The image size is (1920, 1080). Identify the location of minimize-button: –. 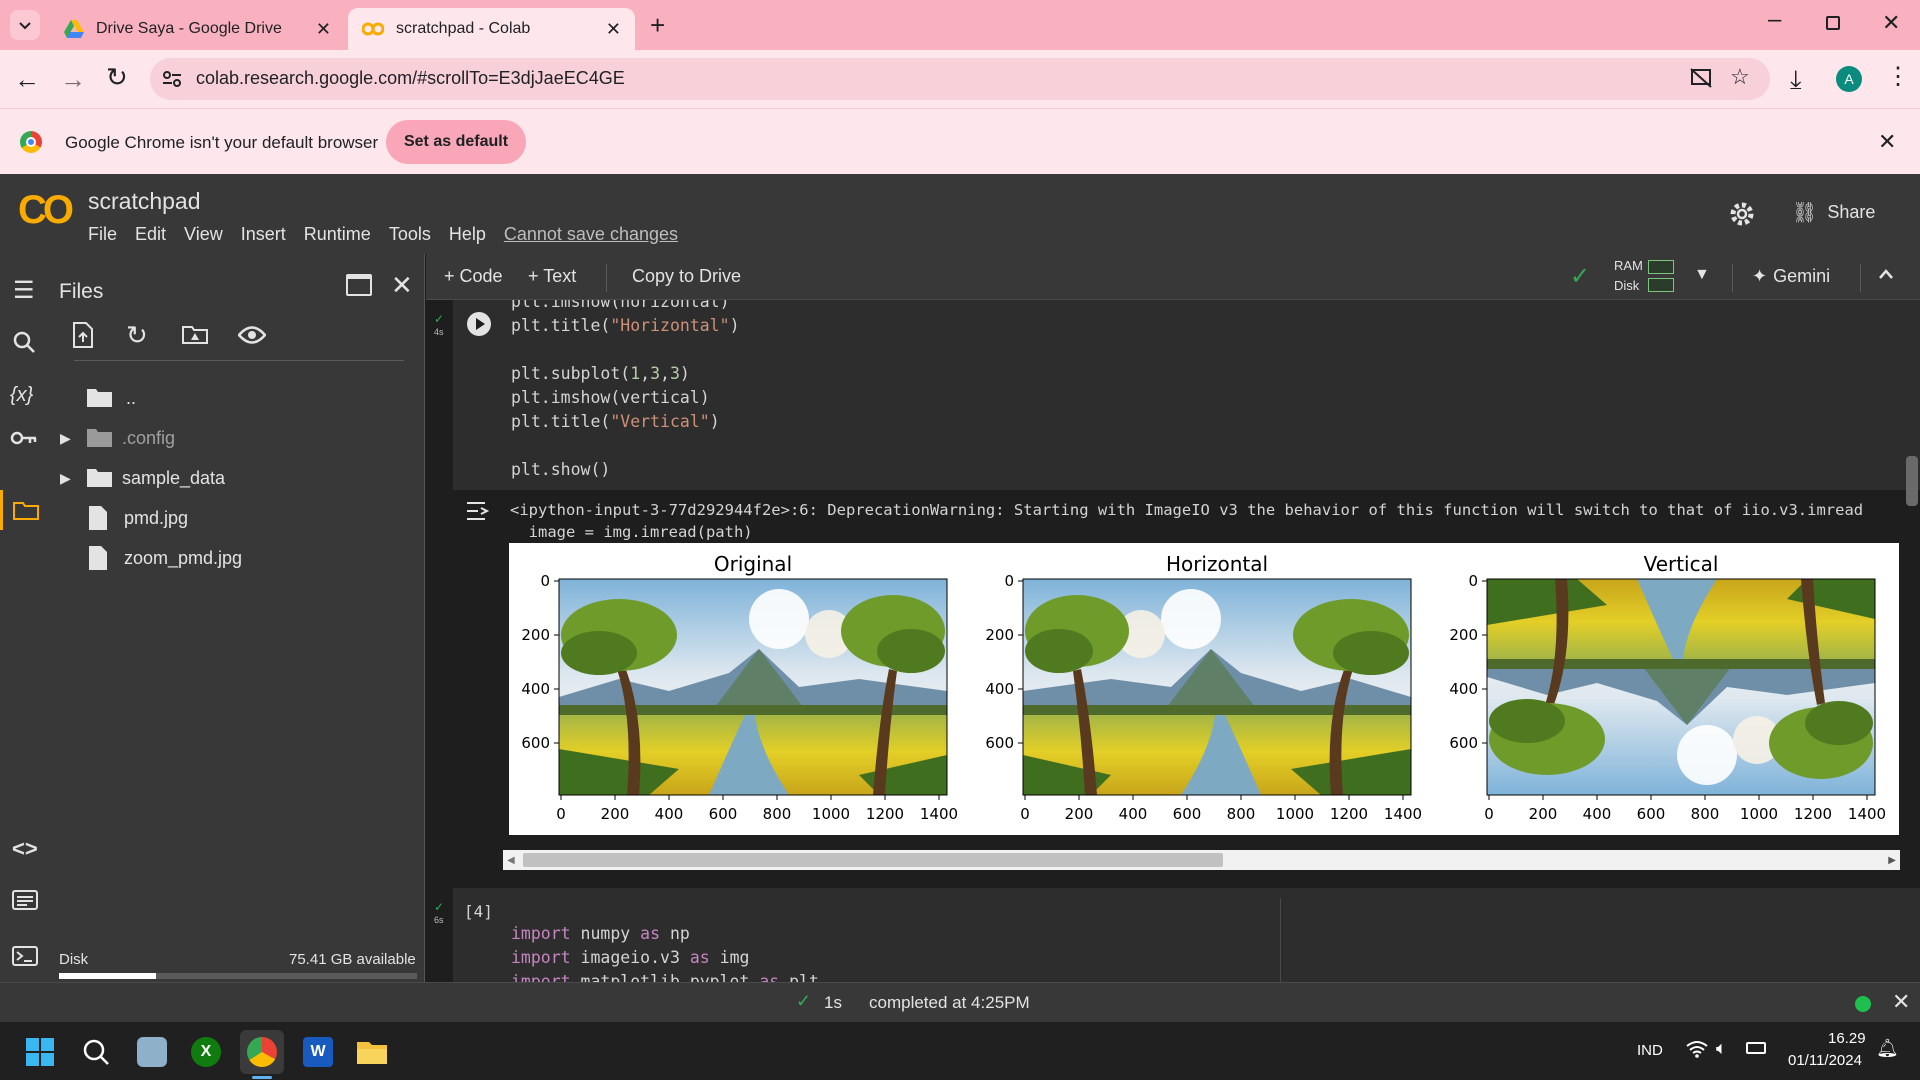
(1774, 20).